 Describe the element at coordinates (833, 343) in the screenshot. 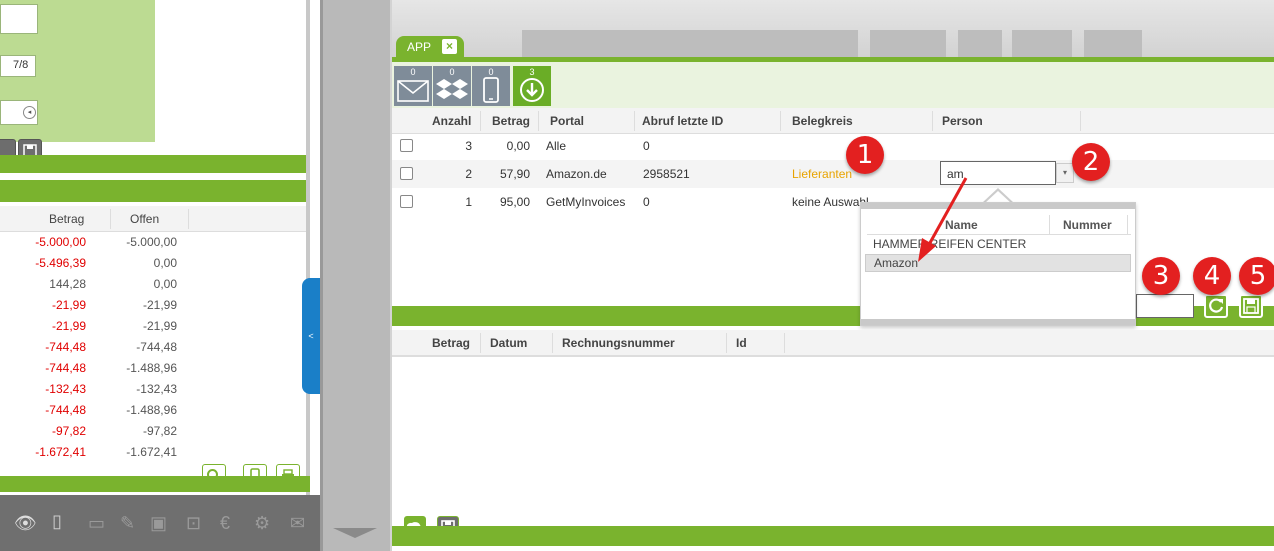

I see `bottom-table-header: Betrag Datum Rechnungsnummer Id` at that location.